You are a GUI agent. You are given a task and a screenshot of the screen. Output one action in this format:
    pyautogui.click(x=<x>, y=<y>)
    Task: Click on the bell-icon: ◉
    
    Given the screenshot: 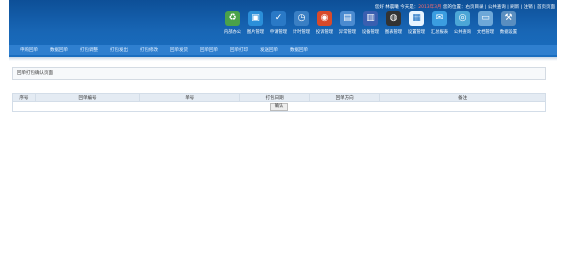 What is the action you would take?
    pyautogui.click(x=324, y=18)
    